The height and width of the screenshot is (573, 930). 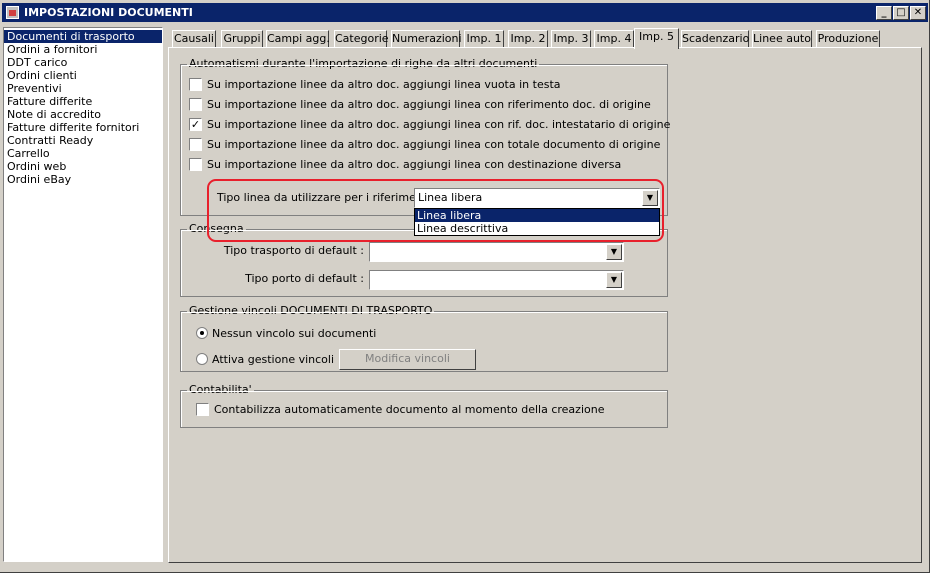 What do you see at coordinates (83, 88) in the screenshot?
I see `sidebar-item-preventivi: Preventivi` at bounding box center [83, 88].